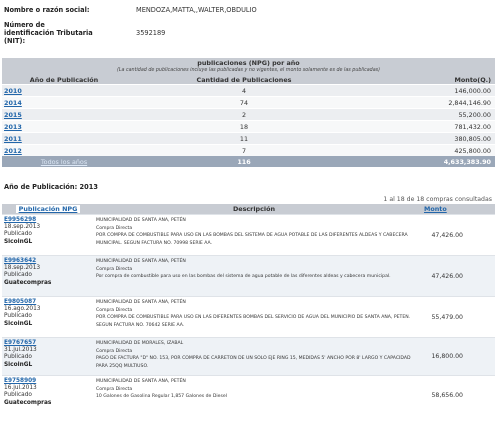 This screenshot has width=500, height=421. I want to click on summary-row: 2015 2 55,200.00, so click(248, 114).